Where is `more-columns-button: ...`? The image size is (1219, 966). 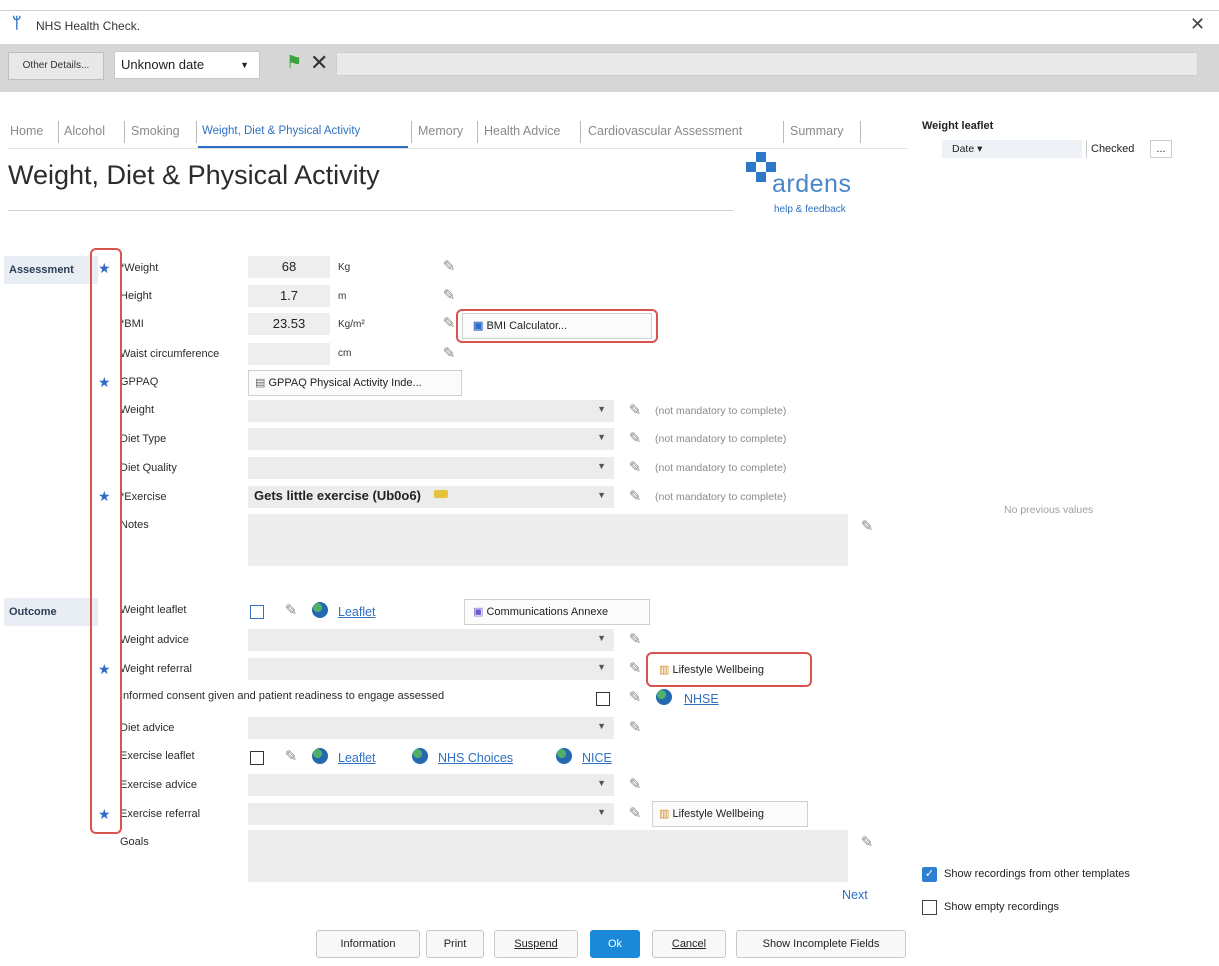 more-columns-button: ... is located at coordinates (1161, 149).